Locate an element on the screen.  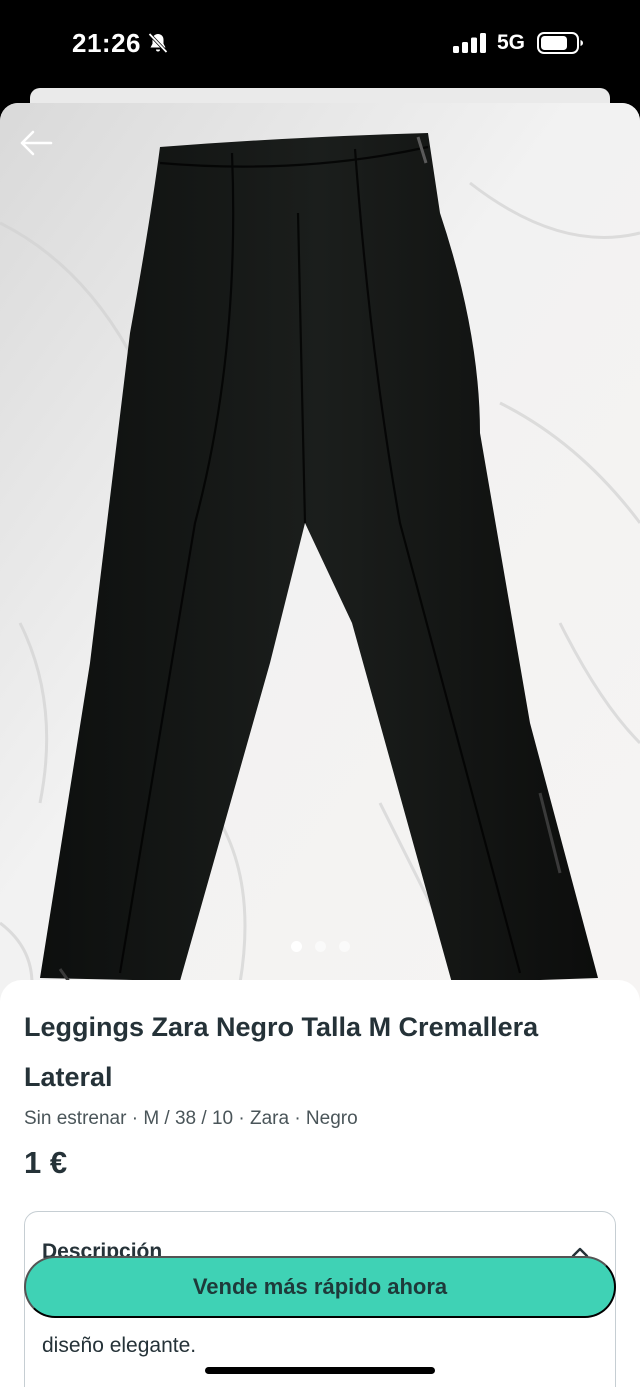
bell-slash-icon is located at coordinates (158, 43).